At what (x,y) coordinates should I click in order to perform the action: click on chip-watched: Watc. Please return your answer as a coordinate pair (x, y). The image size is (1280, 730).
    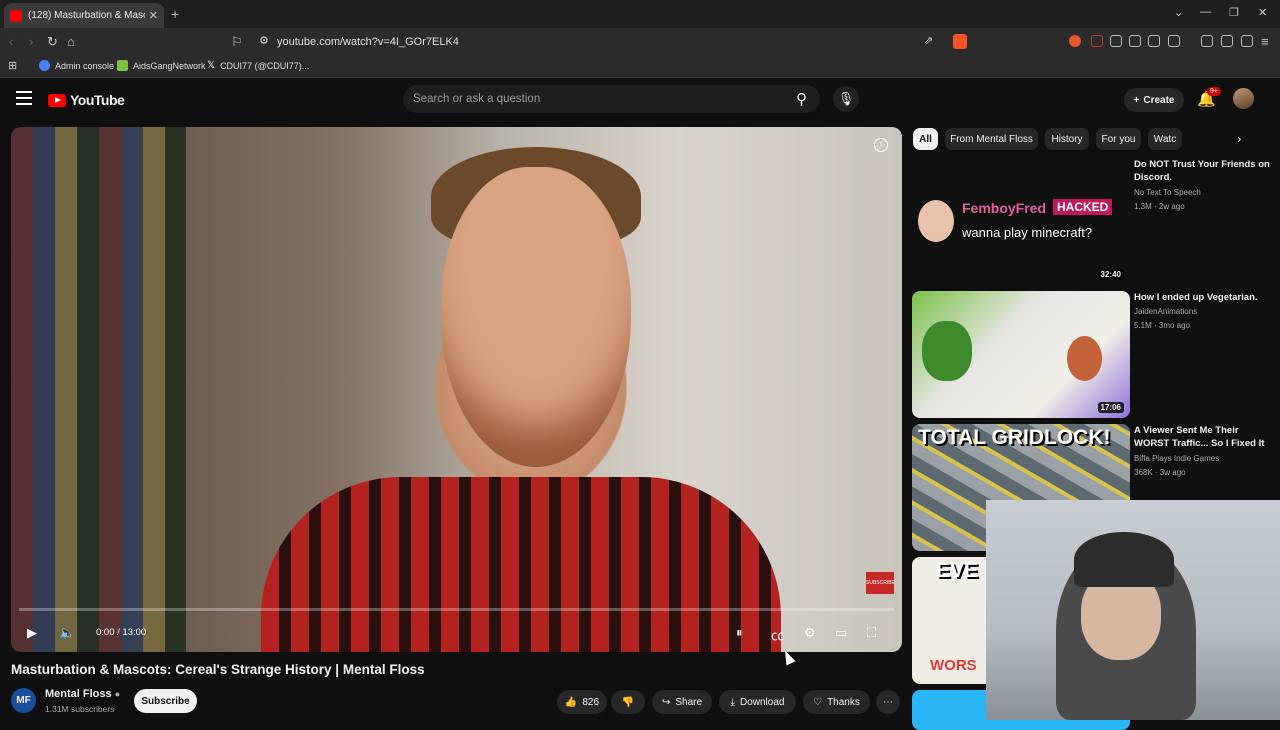
    Looking at the image, I should click on (1165, 139).